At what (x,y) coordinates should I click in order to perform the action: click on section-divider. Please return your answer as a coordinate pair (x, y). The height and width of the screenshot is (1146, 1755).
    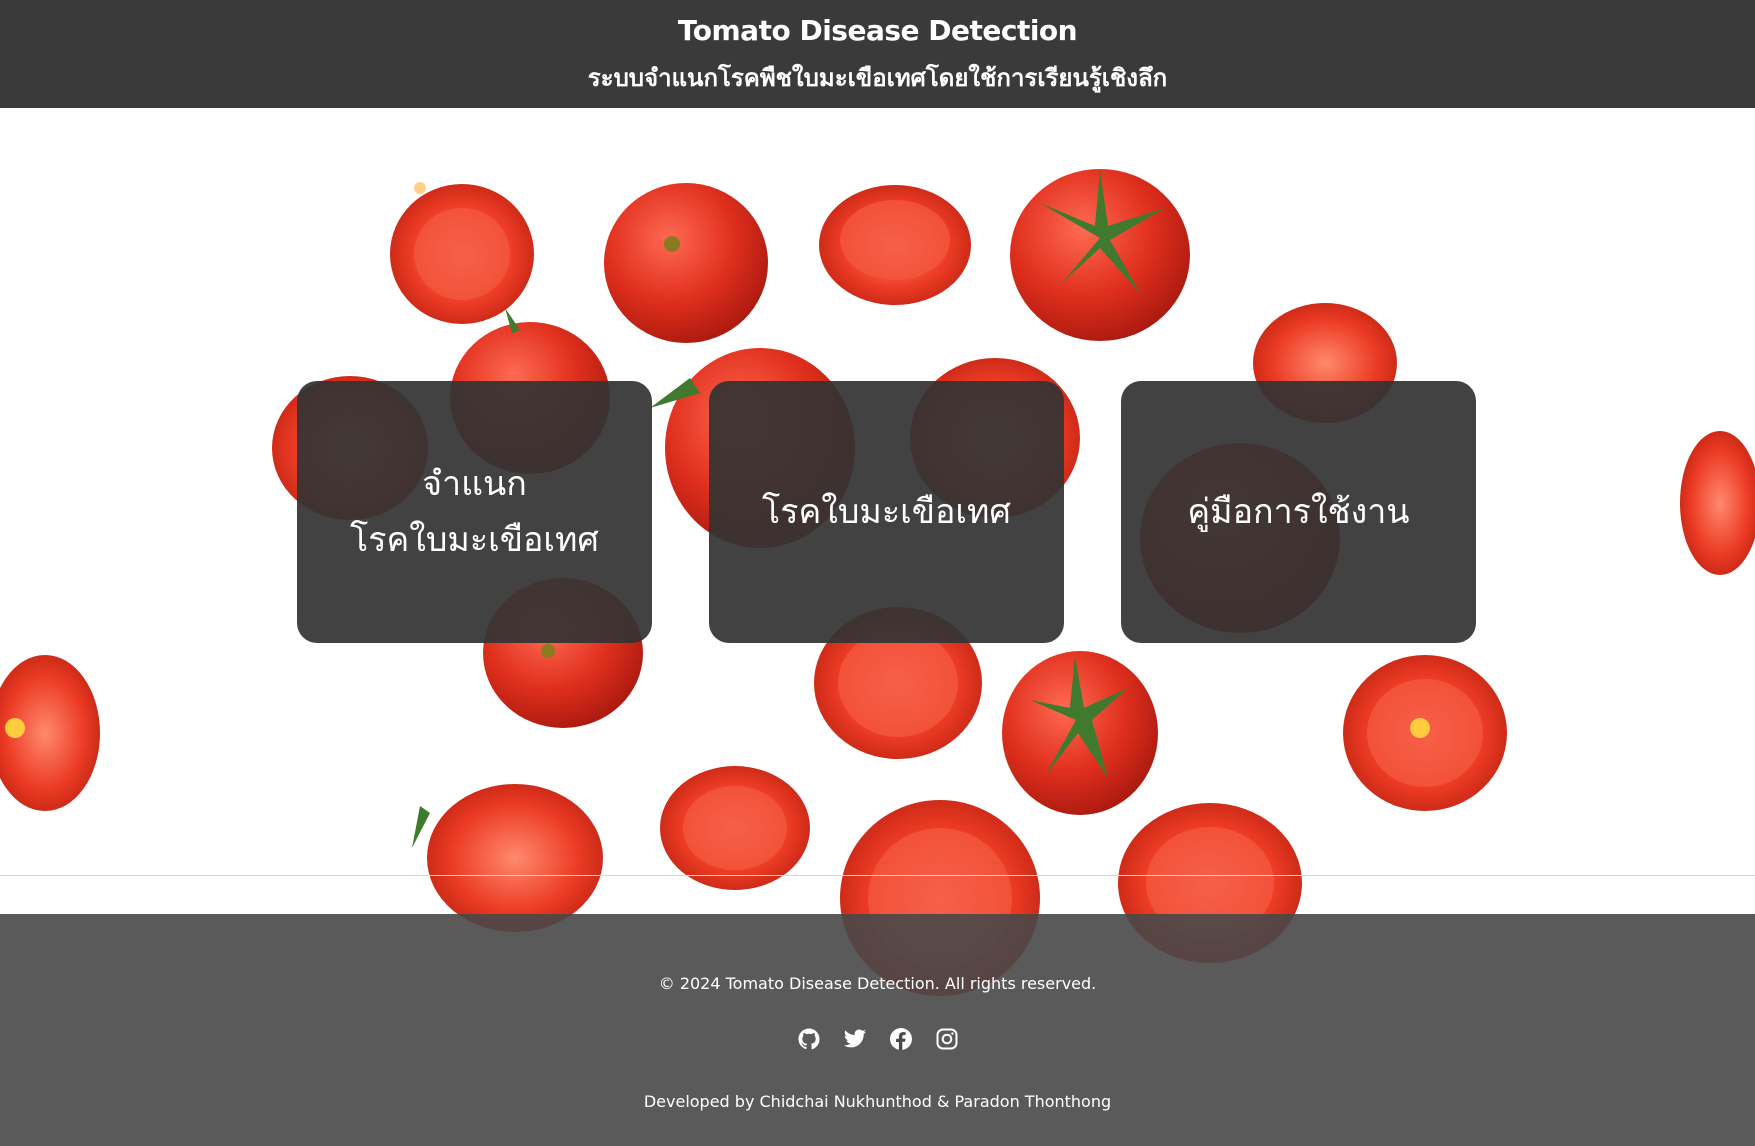
    Looking at the image, I should click on (877, 875).